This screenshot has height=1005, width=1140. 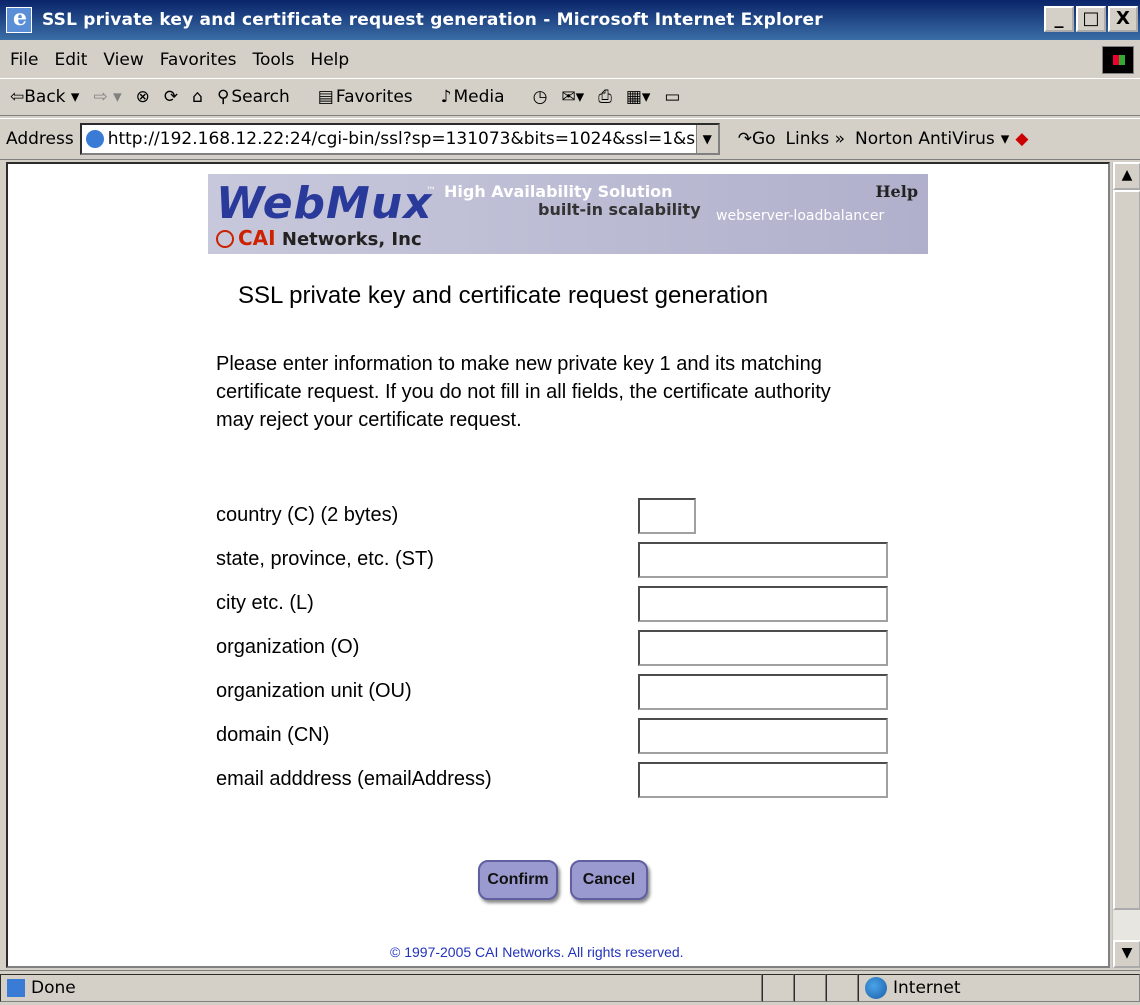 I want to click on scroll-thumb, so click(x=1126, y=550).